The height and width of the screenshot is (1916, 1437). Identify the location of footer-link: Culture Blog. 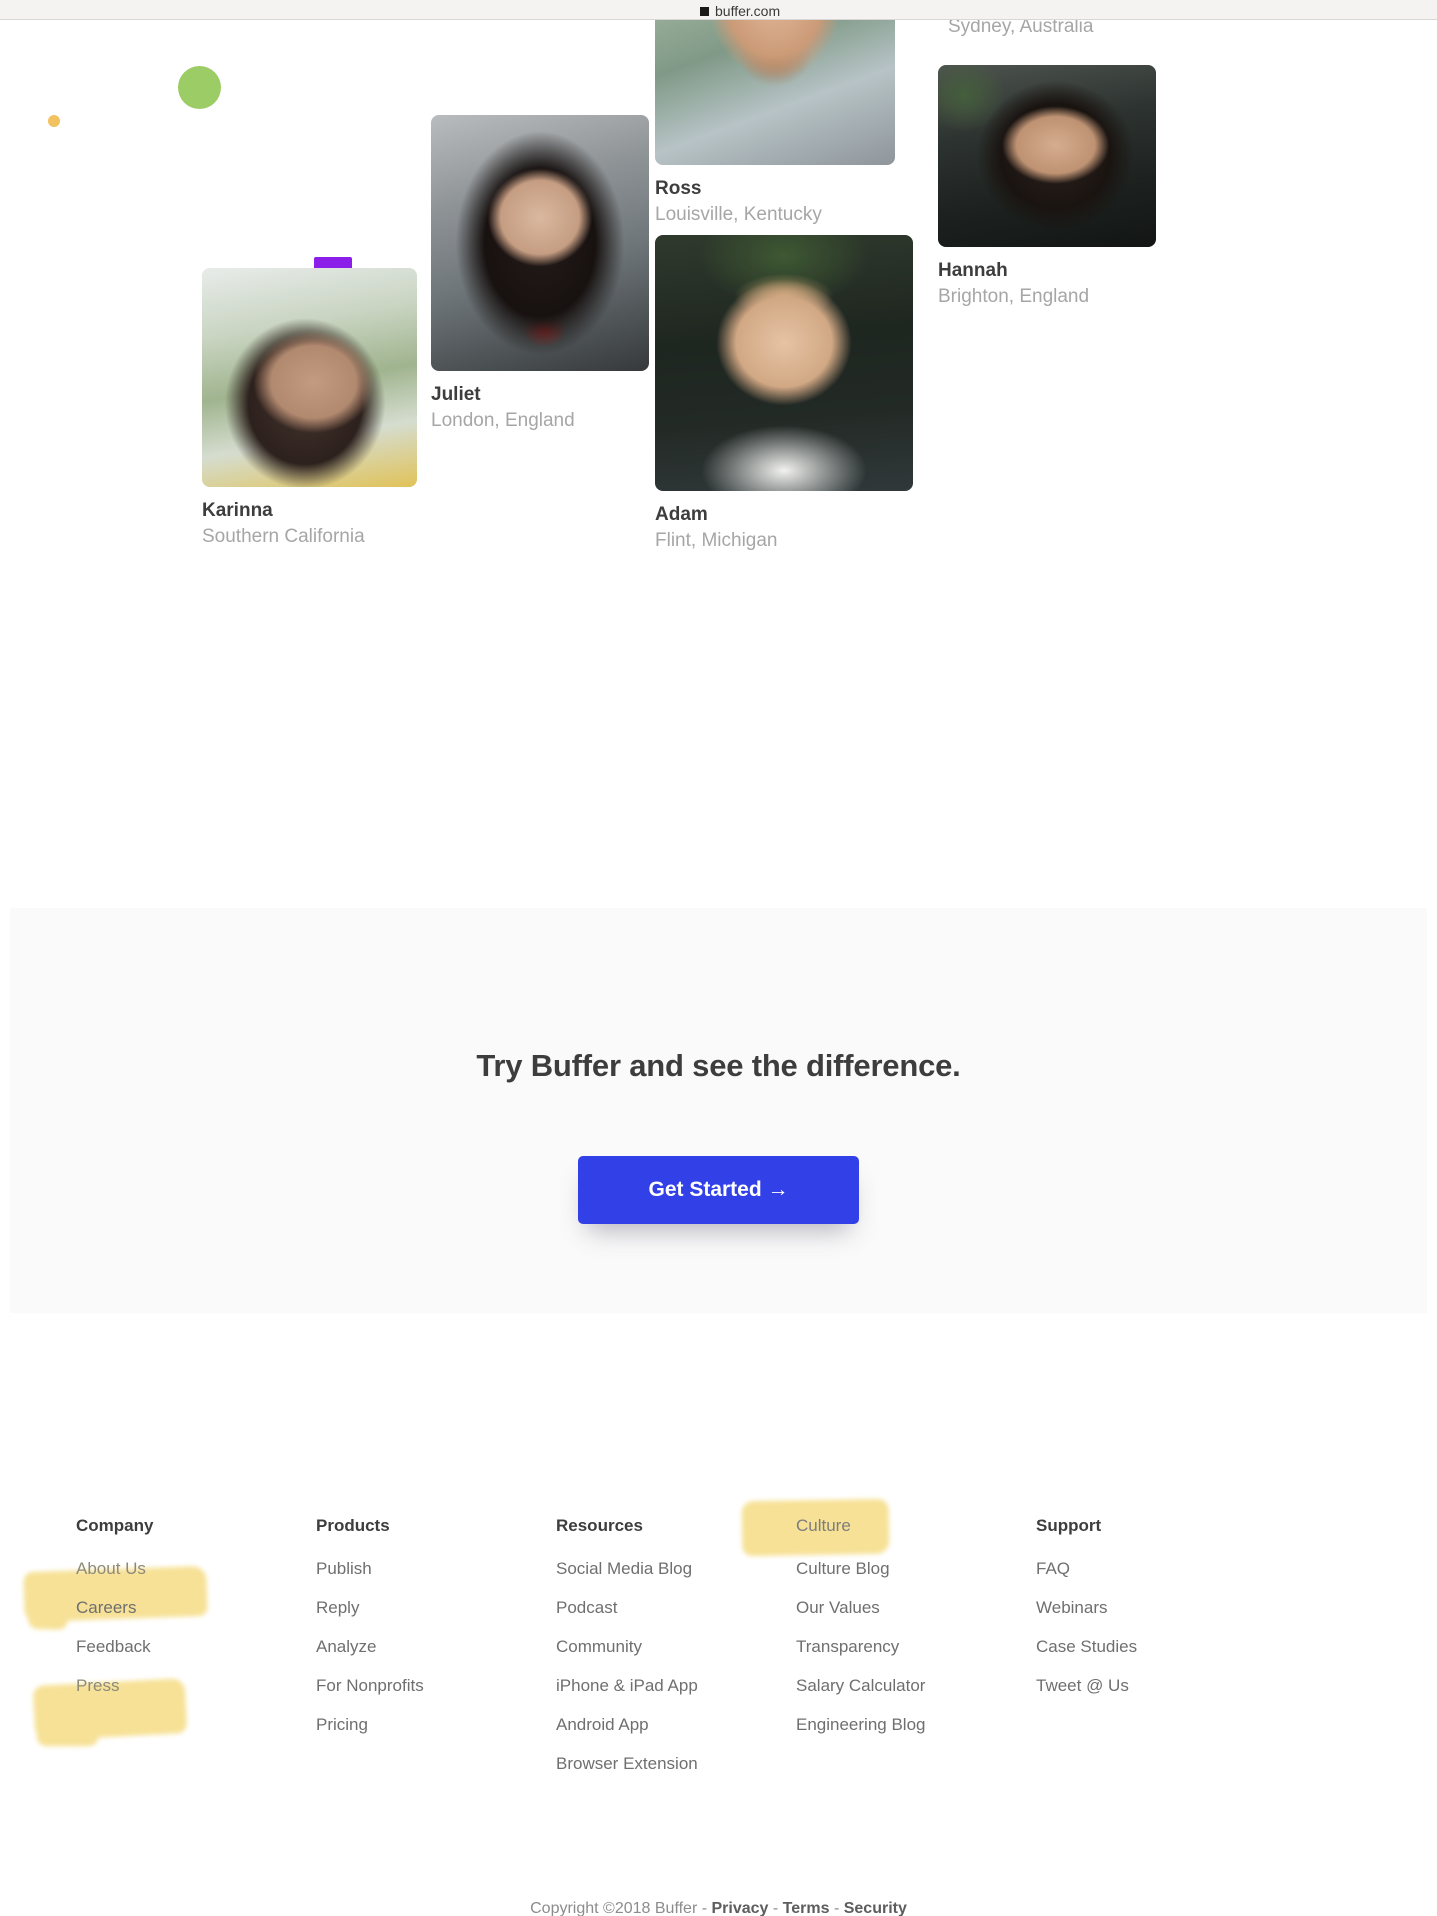
(843, 1569).